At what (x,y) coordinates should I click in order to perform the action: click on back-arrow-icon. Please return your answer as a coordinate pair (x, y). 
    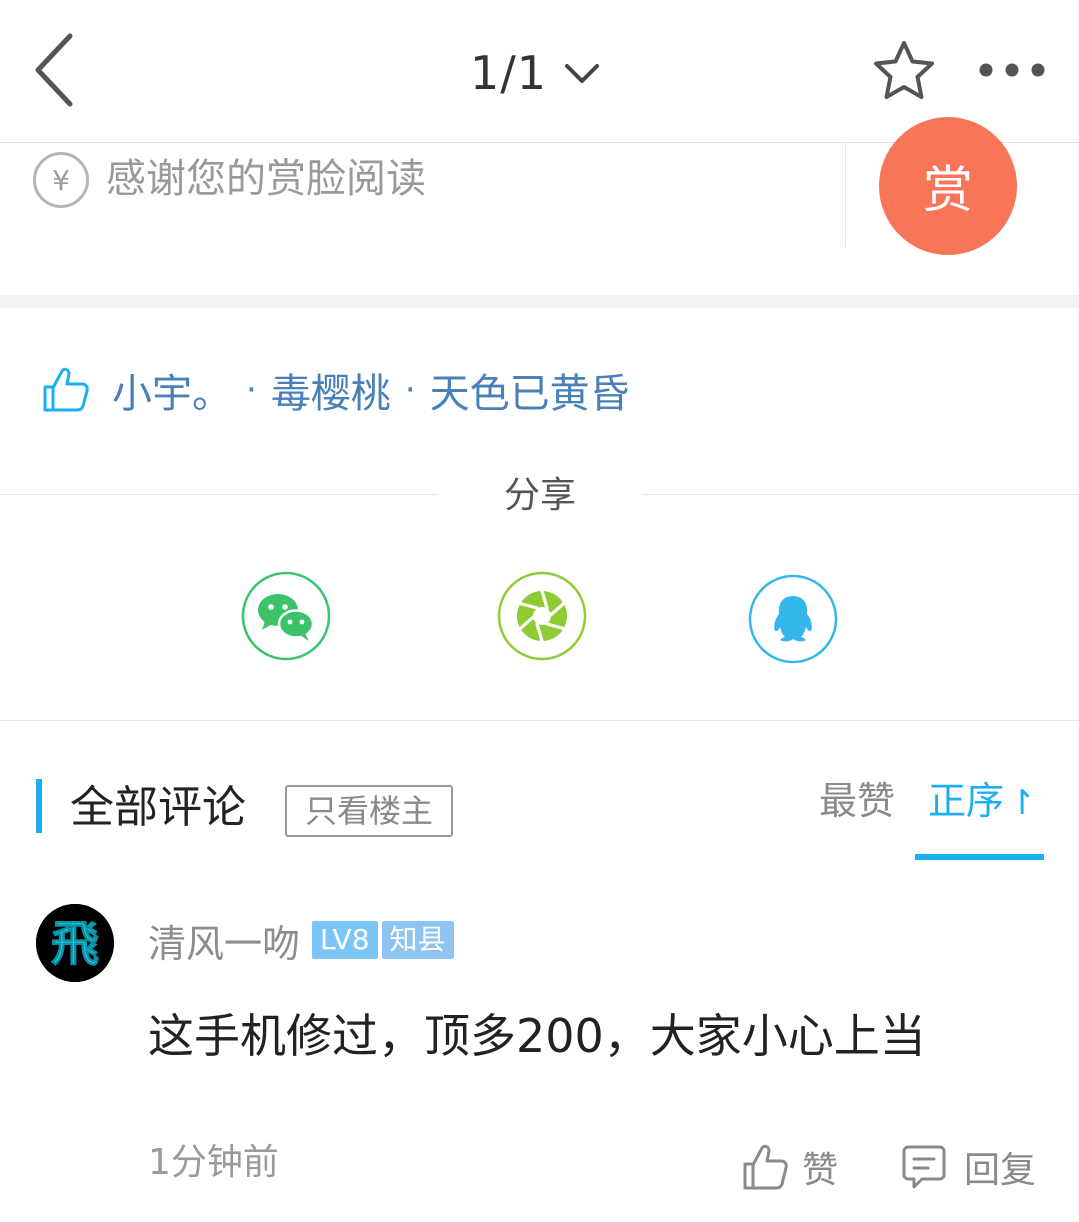
    Looking at the image, I should click on (54, 70).